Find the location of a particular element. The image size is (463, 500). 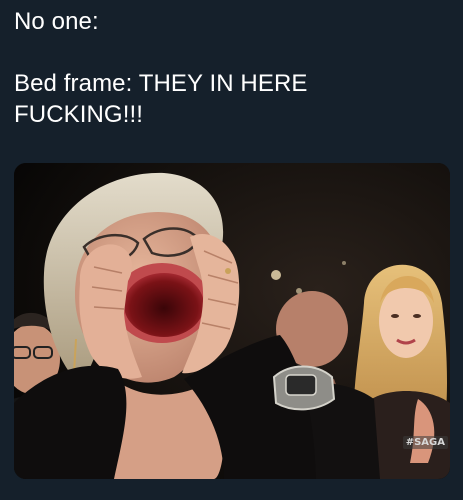

watermark-label: #SAGA is located at coordinates (425, 442).